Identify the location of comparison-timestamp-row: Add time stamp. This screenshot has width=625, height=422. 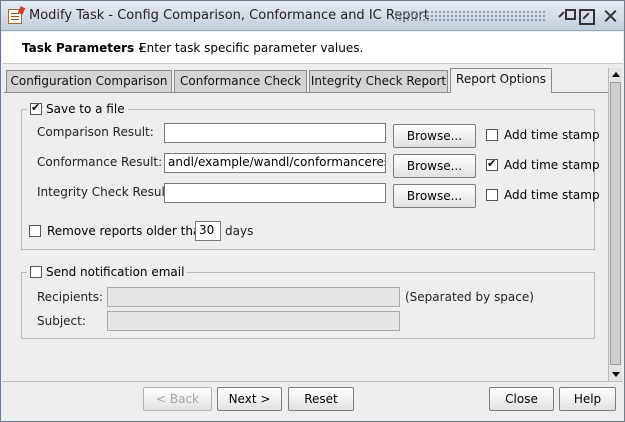
(543, 135).